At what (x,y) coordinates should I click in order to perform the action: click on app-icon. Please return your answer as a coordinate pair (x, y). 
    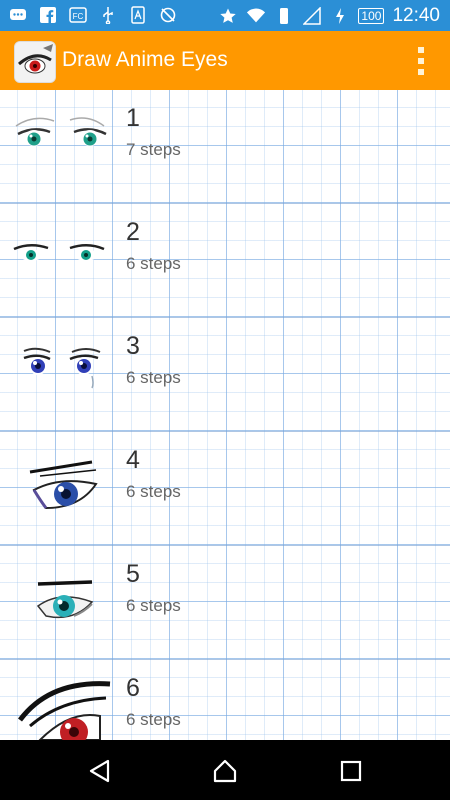
    Looking at the image, I should click on (138, 15).